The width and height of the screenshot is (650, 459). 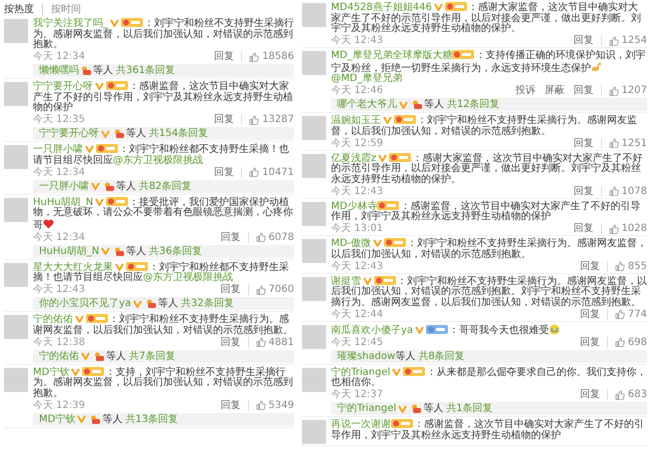 I want to click on user-name-link: MD少林寺, so click(x=354, y=206).